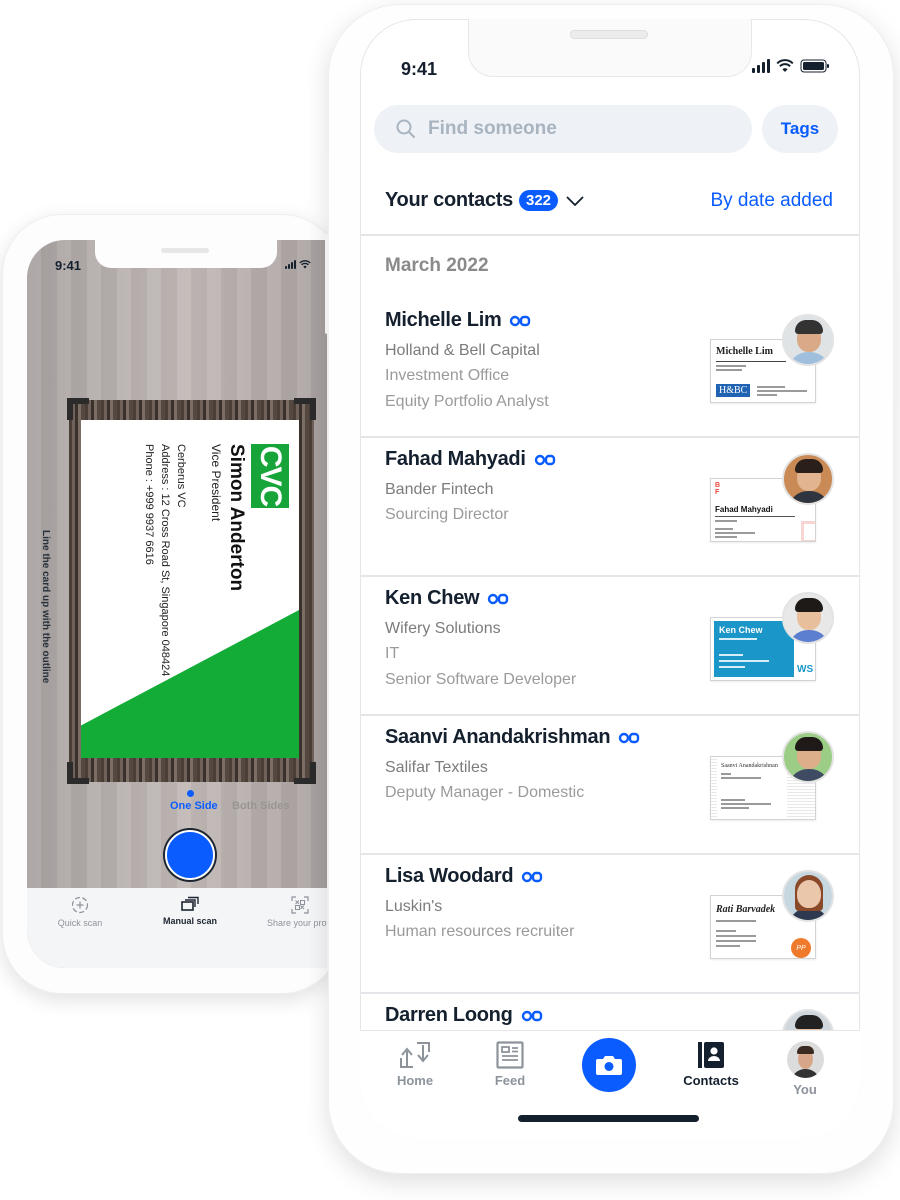 The image size is (900, 1200). I want to click on mini-card-name: Fahad Mahyadi, so click(744, 509).